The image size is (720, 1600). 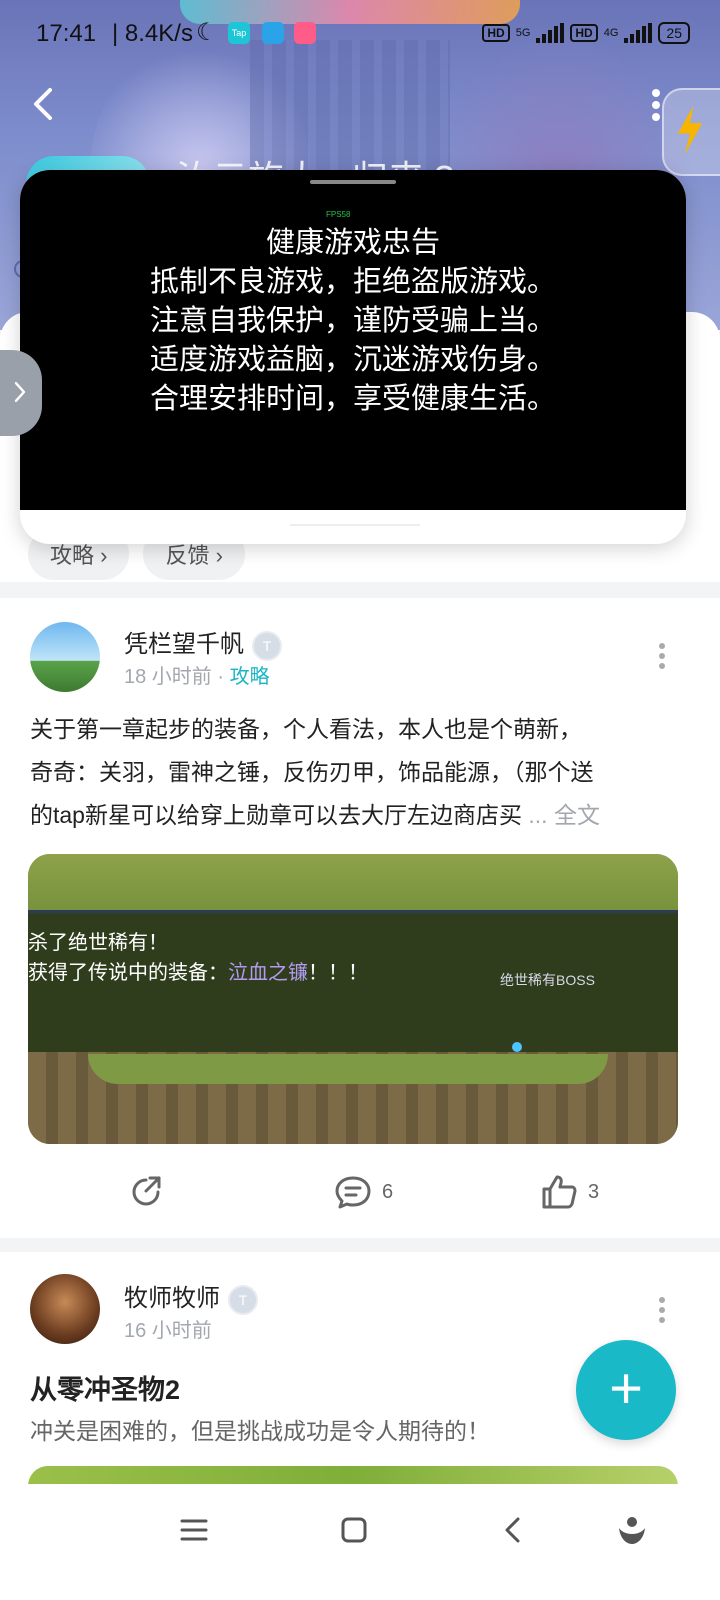 I want to click on fps-counter: FPS58, so click(x=338, y=214).